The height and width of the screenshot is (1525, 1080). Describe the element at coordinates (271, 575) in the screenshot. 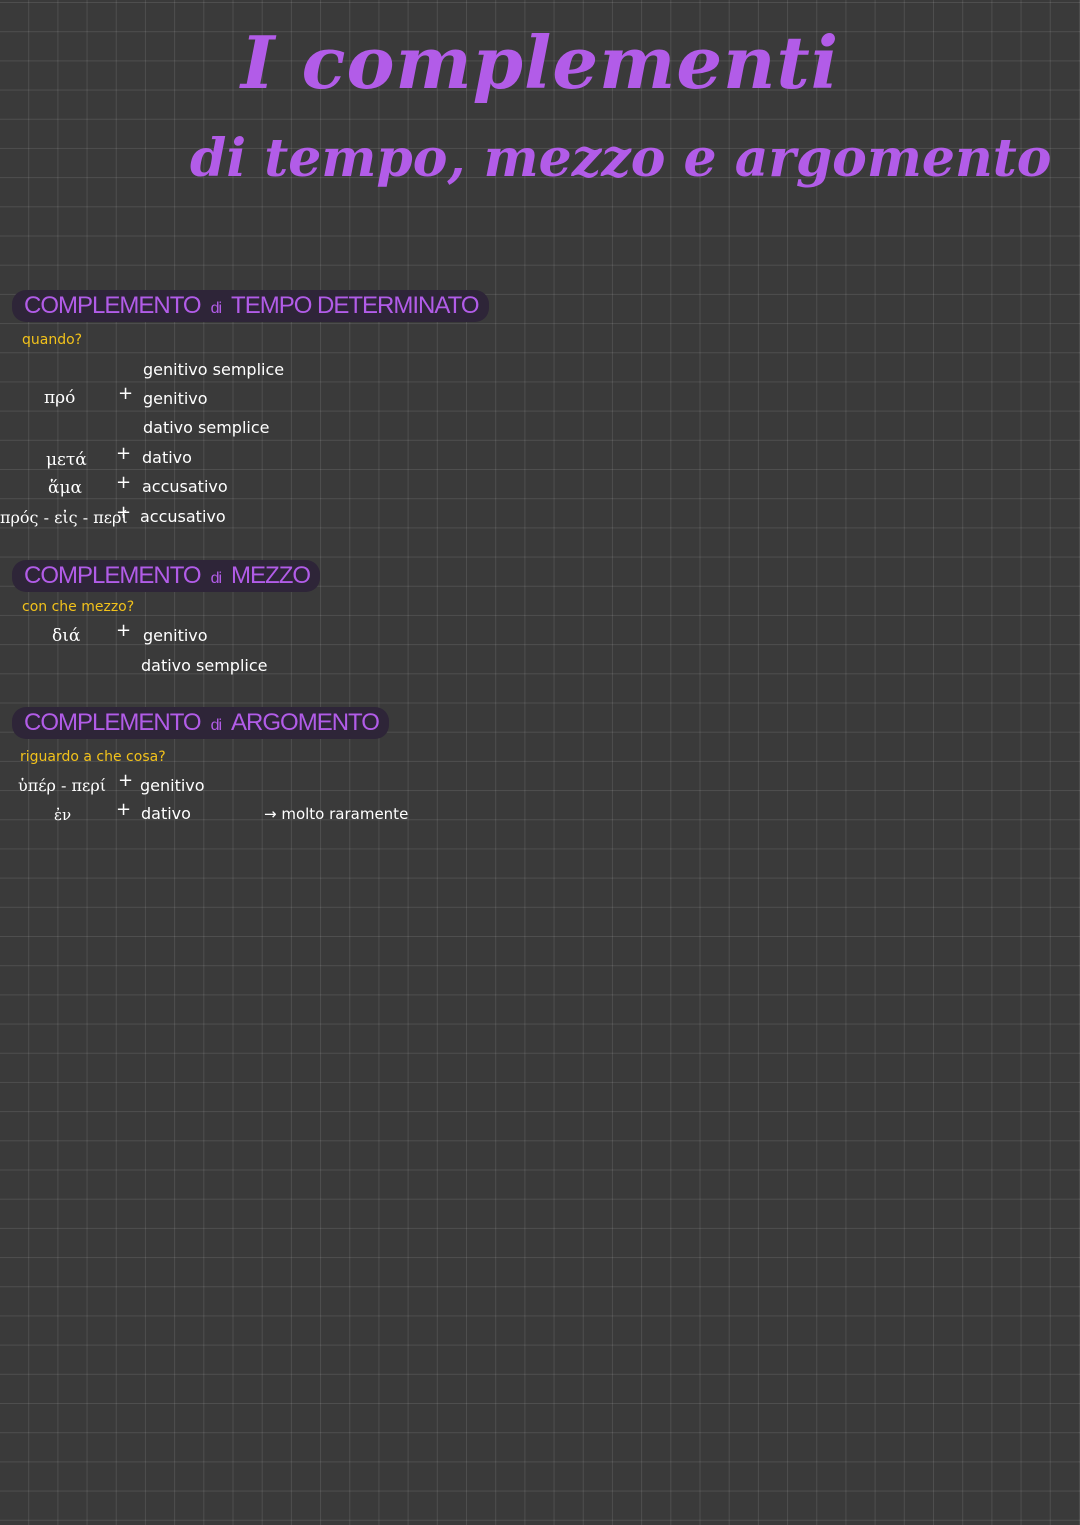

I see `heading-mezzo-part3: MEZZO` at that location.